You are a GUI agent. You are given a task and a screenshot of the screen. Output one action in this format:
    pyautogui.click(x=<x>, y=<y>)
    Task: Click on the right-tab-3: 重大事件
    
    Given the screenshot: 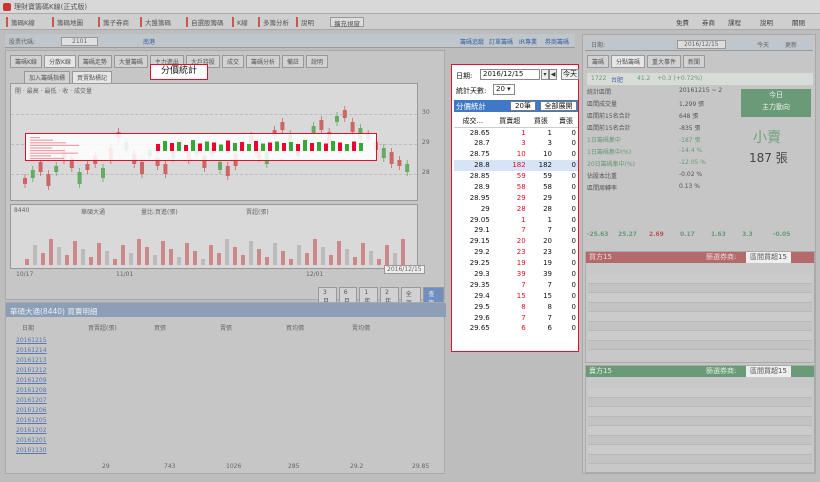 What is the action you would take?
    pyautogui.click(x=664, y=61)
    